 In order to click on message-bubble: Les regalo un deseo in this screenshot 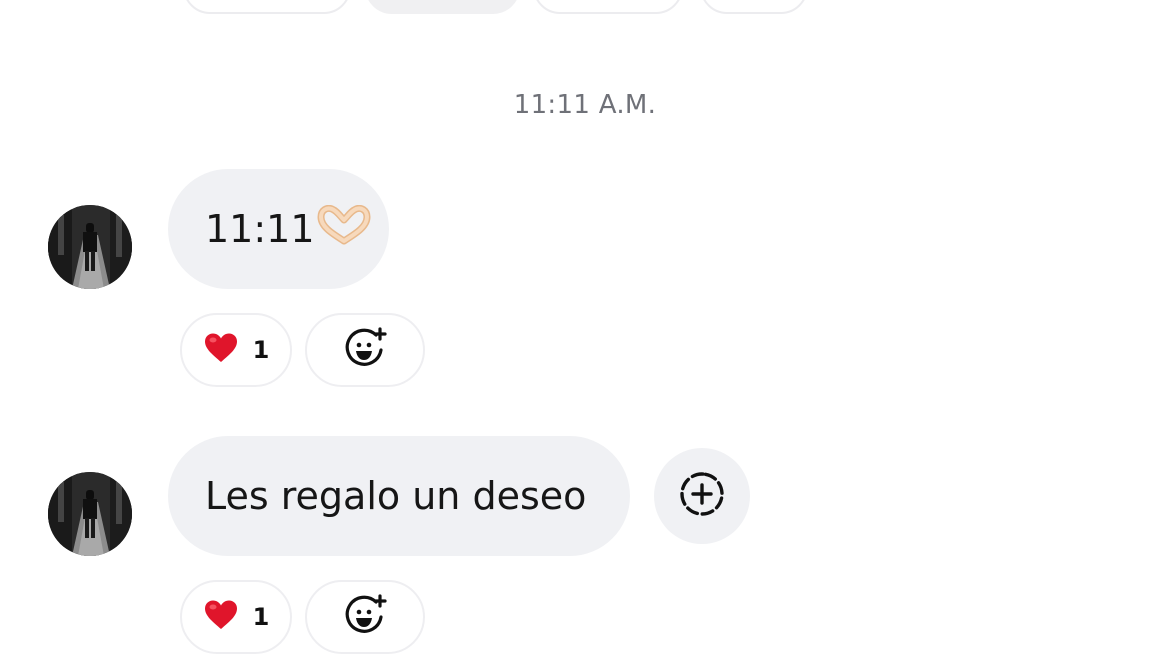, I will do `click(399, 496)`.